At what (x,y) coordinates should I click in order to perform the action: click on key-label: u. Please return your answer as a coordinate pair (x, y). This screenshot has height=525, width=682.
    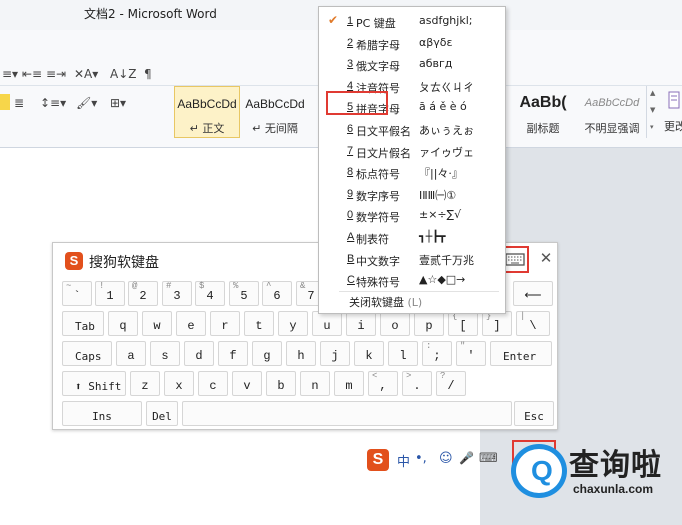
    Looking at the image, I should click on (327, 326).